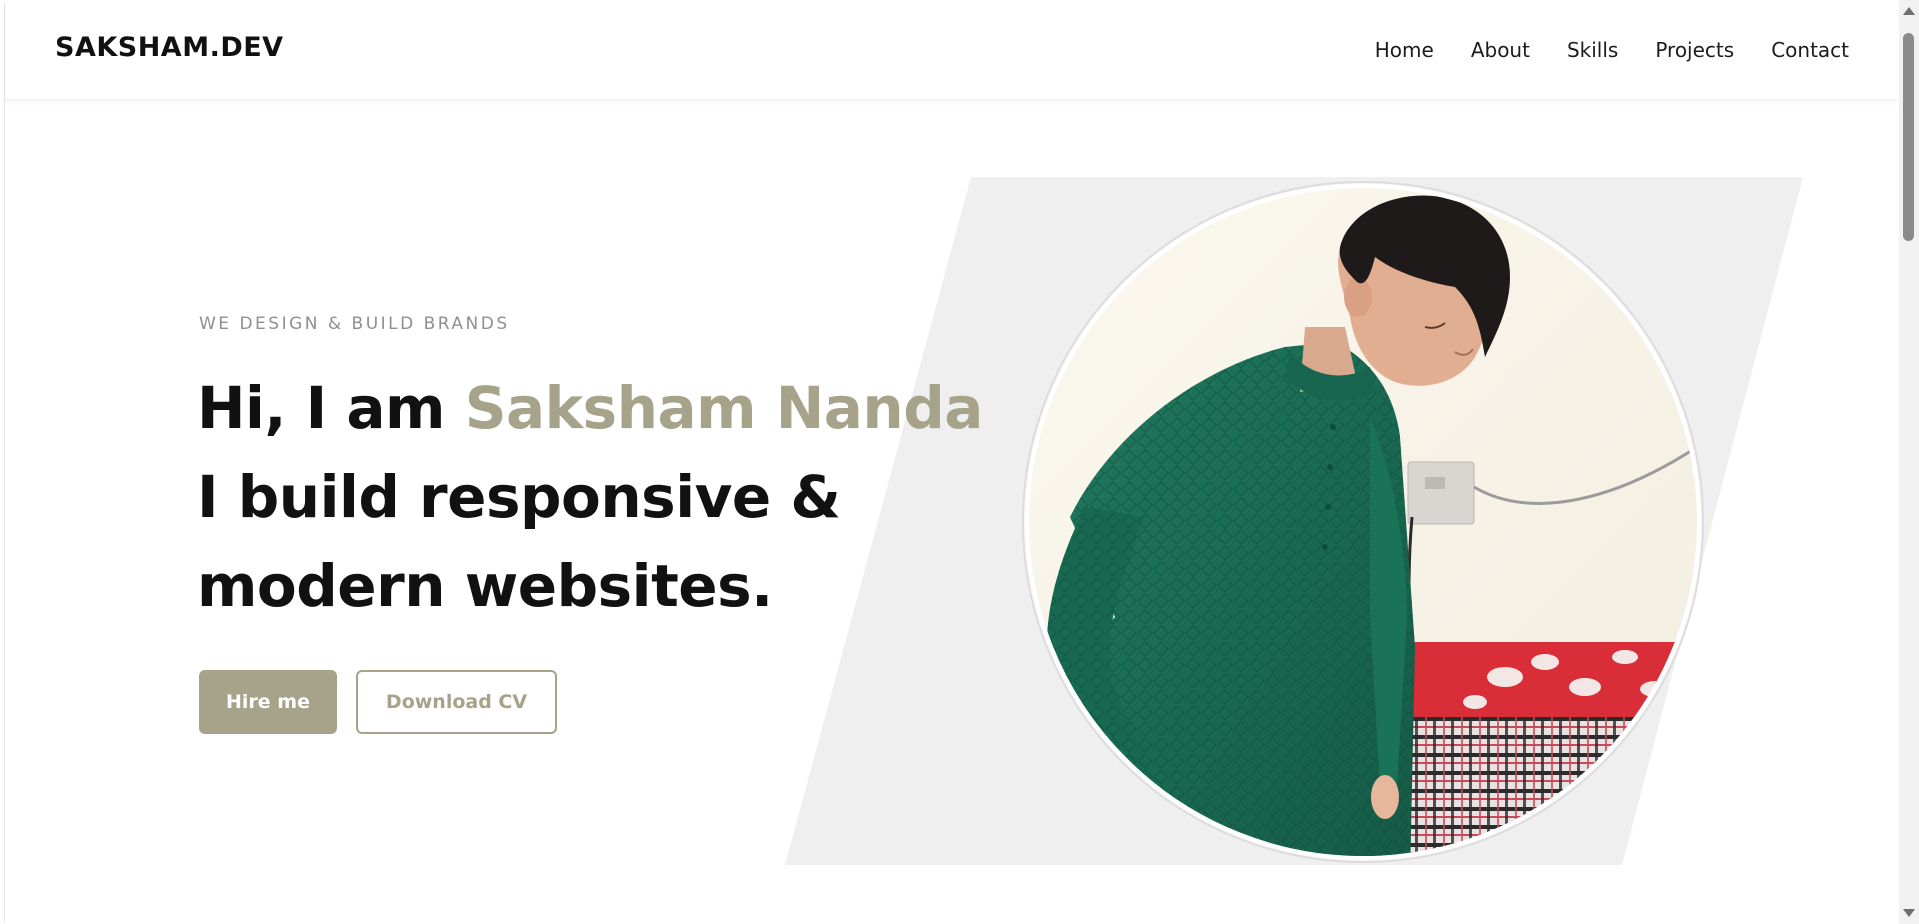  What do you see at coordinates (519, 497) in the screenshot?
I see `headline-line-2: I build responsive &` at bounding box center [519, 497].